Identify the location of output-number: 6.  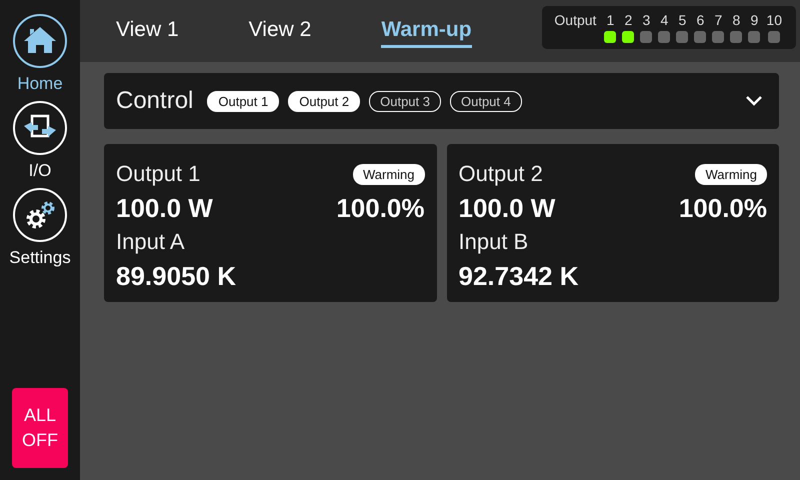
(701, 20).